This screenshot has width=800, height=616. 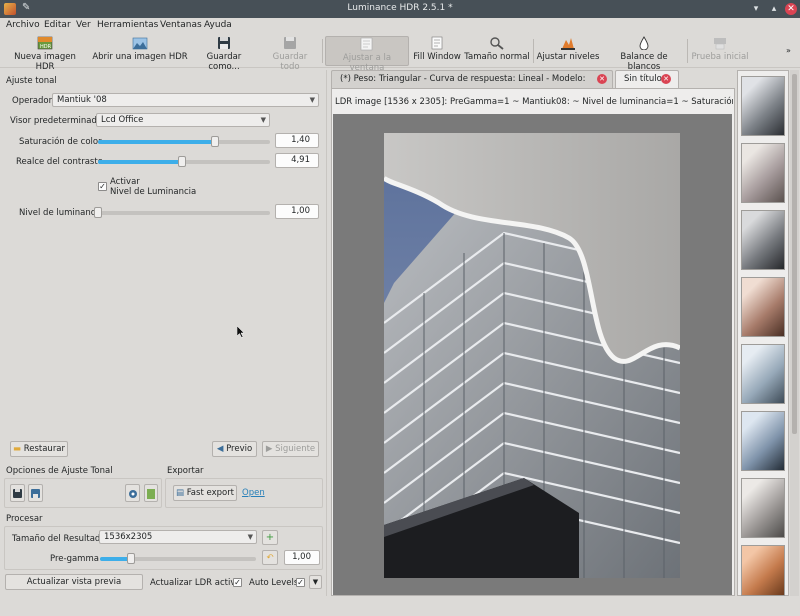 I want to click on menu-ayuda: Ayuda, so click(x=218, y=25).